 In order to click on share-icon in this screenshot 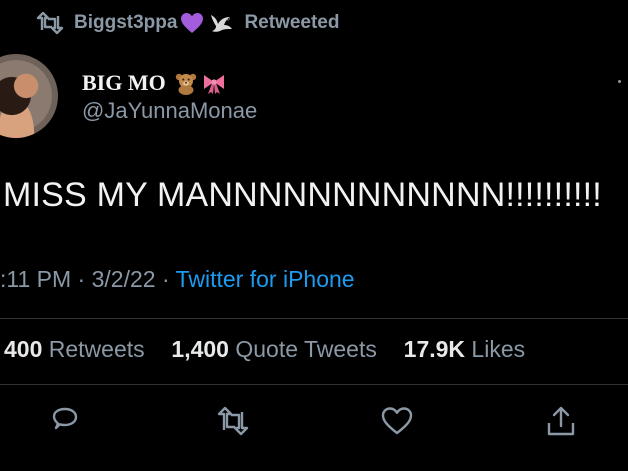, I will do `click(561, 421)`.